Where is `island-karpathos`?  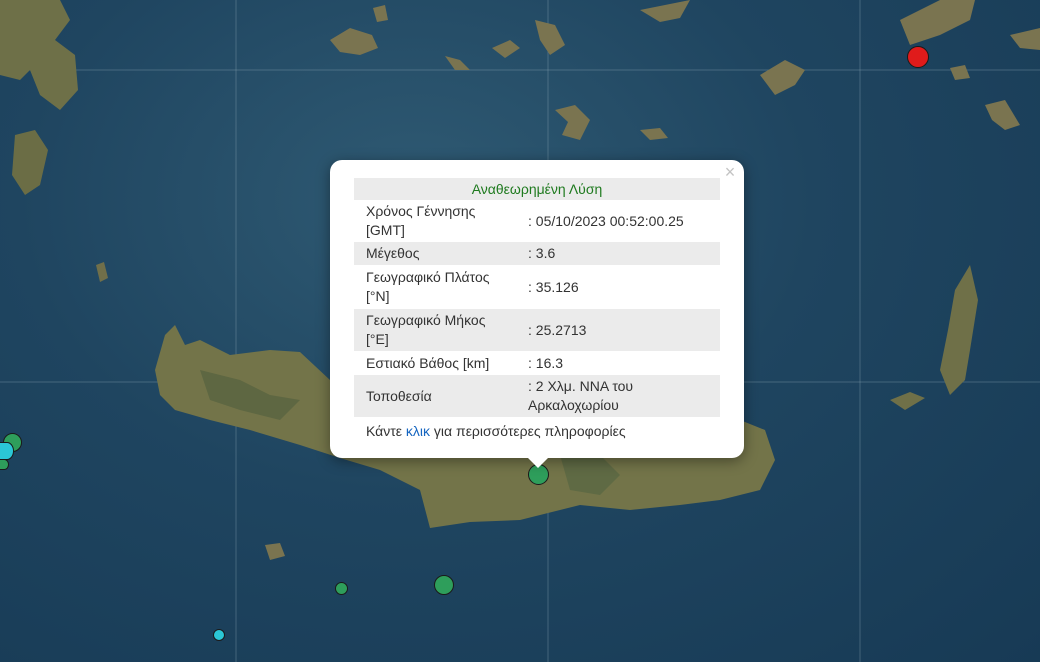
island-karpathos is located at coordinates (959, 330).